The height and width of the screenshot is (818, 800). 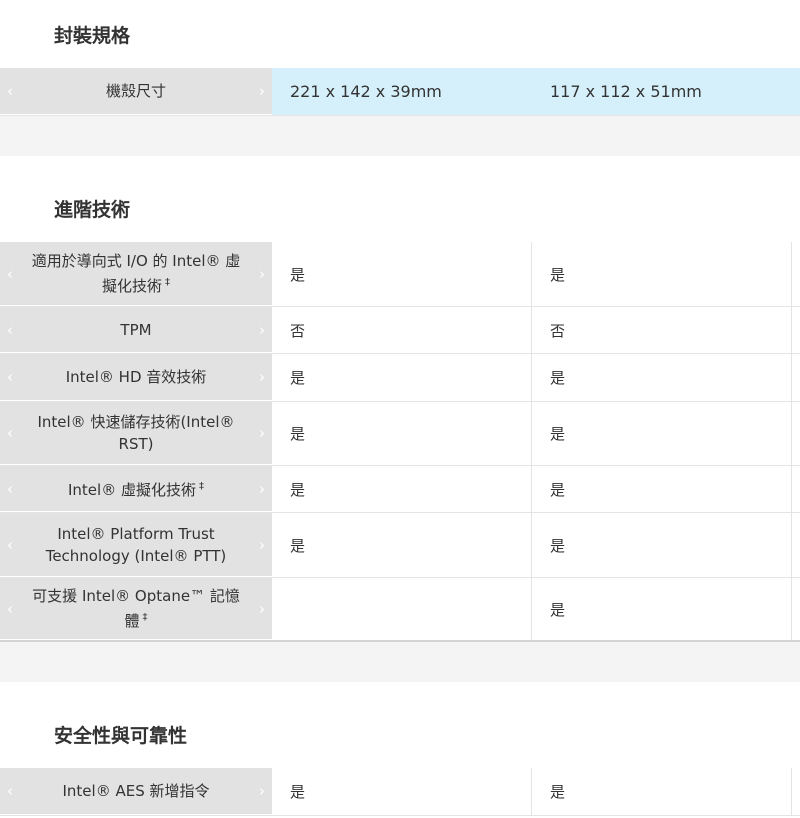 I want to click on value-cell-2: 117 x 112 x 51mm, so click(x=662, y=91).